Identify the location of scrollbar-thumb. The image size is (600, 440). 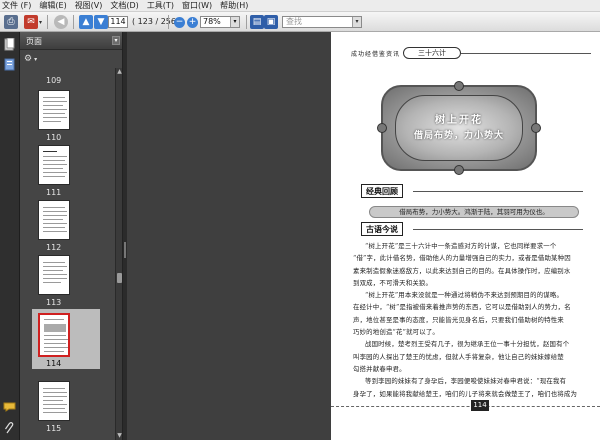
(119, 278).